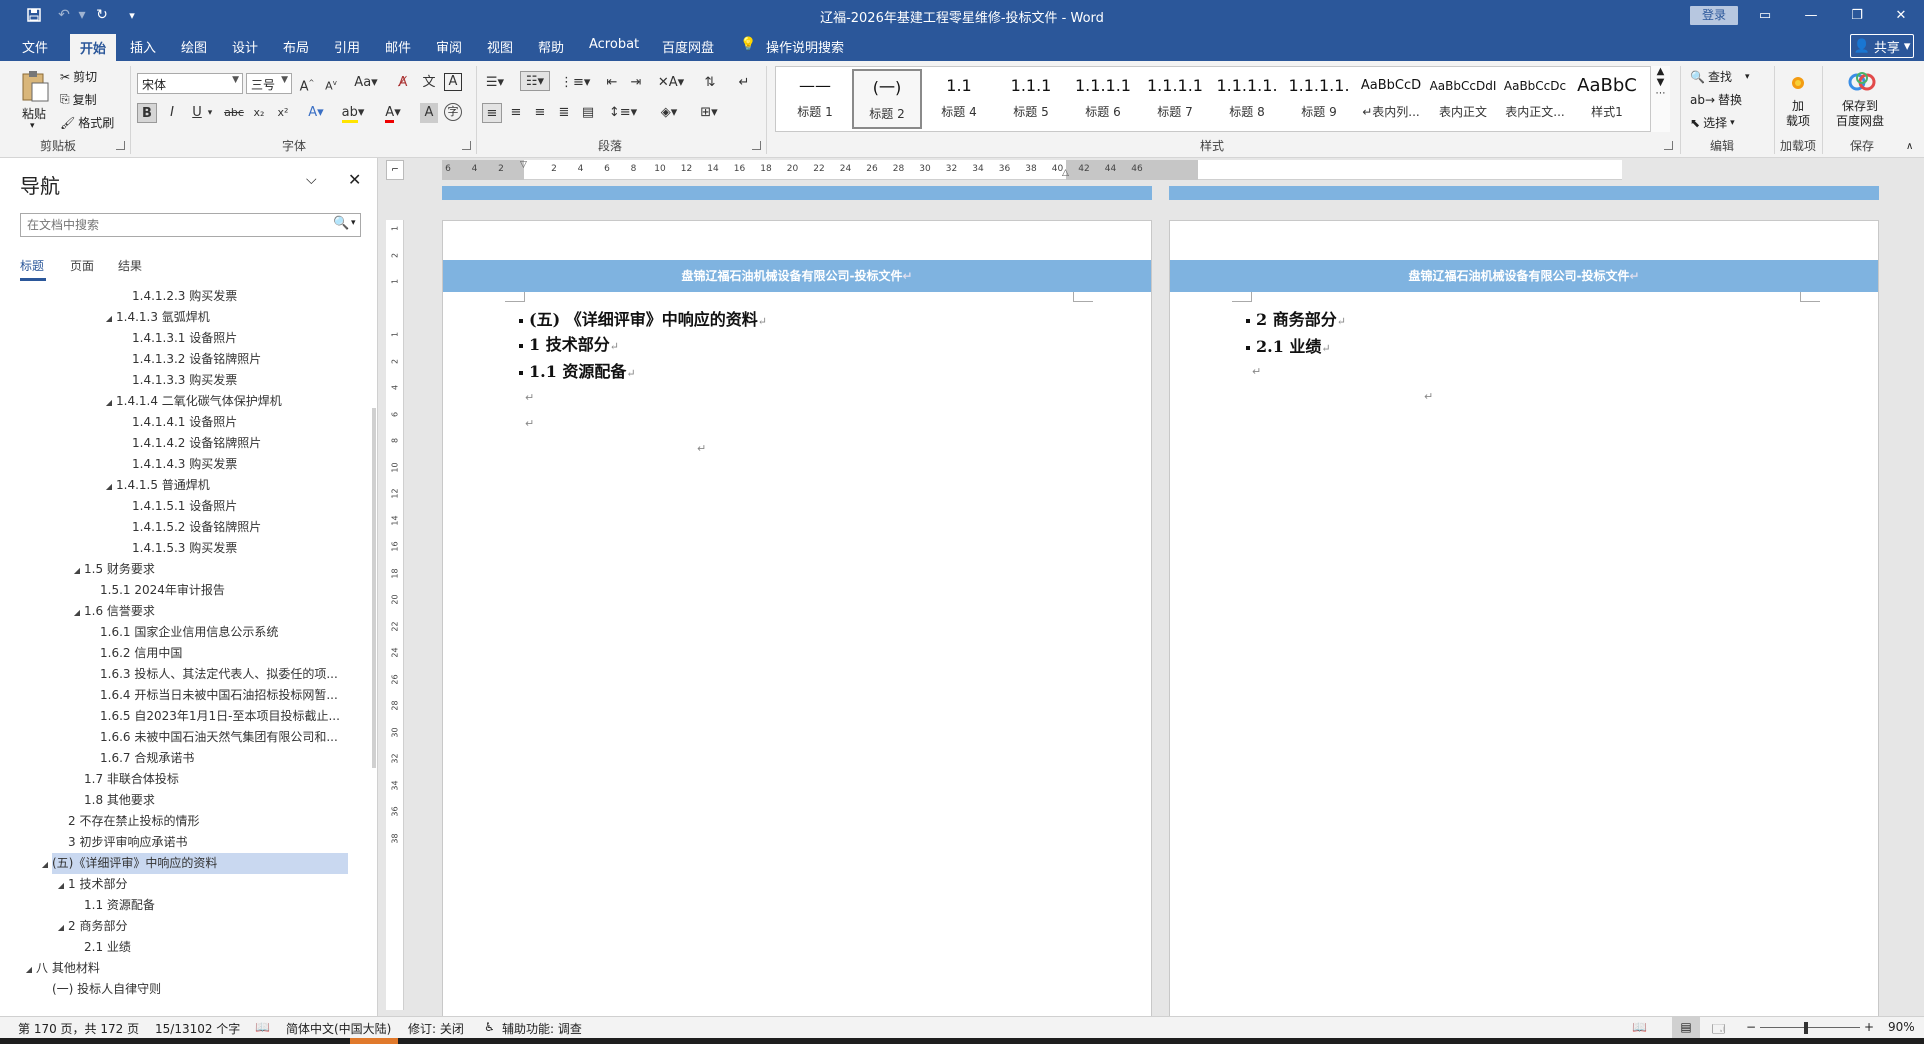 This screenshot has height=1044, width=1924. Describe the element at coordinates (436, 1028) in the screenshot. I see `track-changes-status: 修订: 关闭` at that location.